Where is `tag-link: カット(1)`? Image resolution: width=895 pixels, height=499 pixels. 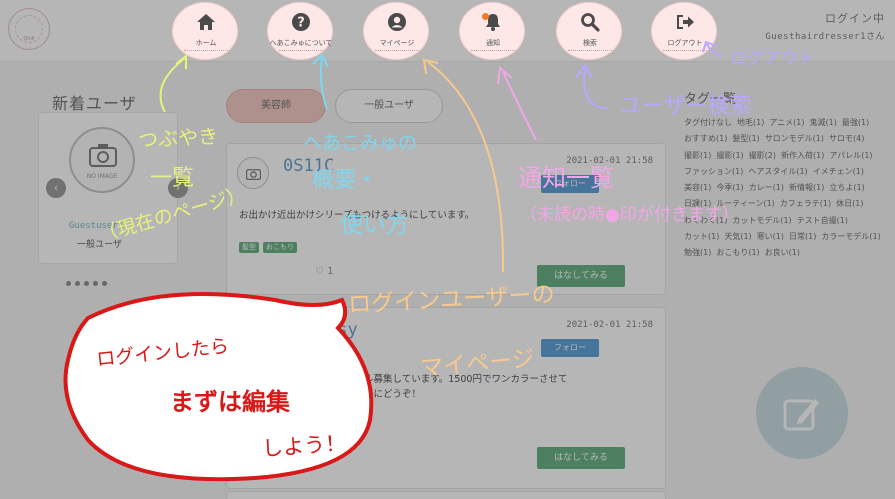
tag-link: カット(1) is located at coordinates (701, 236).